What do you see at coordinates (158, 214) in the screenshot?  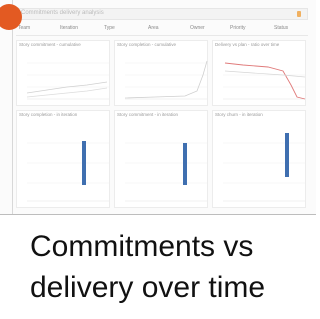 I see `slide-divider` at bounding box center [158, 214].